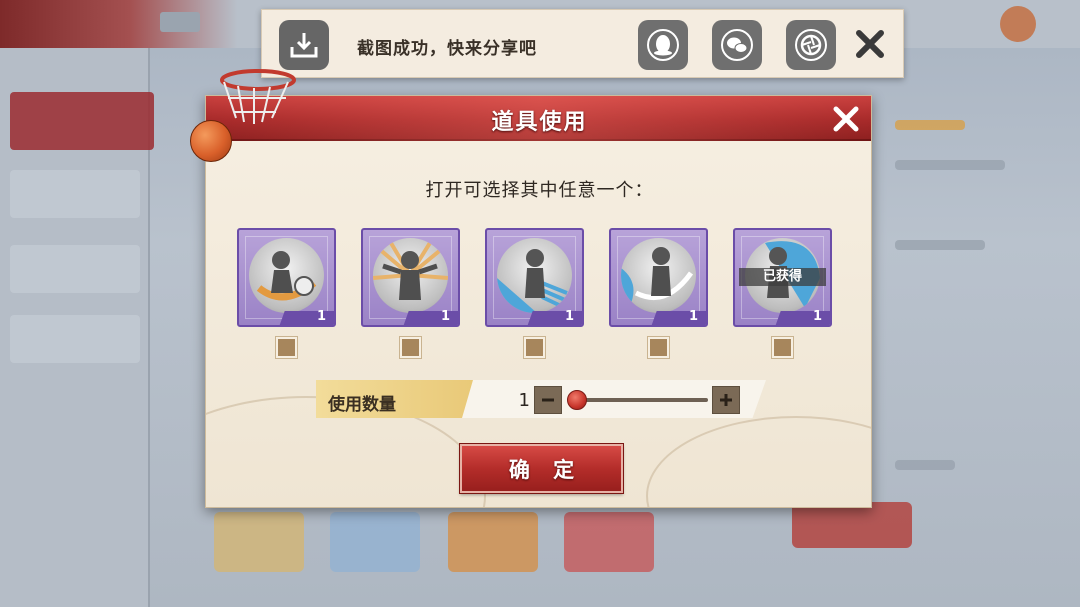 This screenshot has width=1080, height=607. I want to click on wechat-icon, so click(737, 45).